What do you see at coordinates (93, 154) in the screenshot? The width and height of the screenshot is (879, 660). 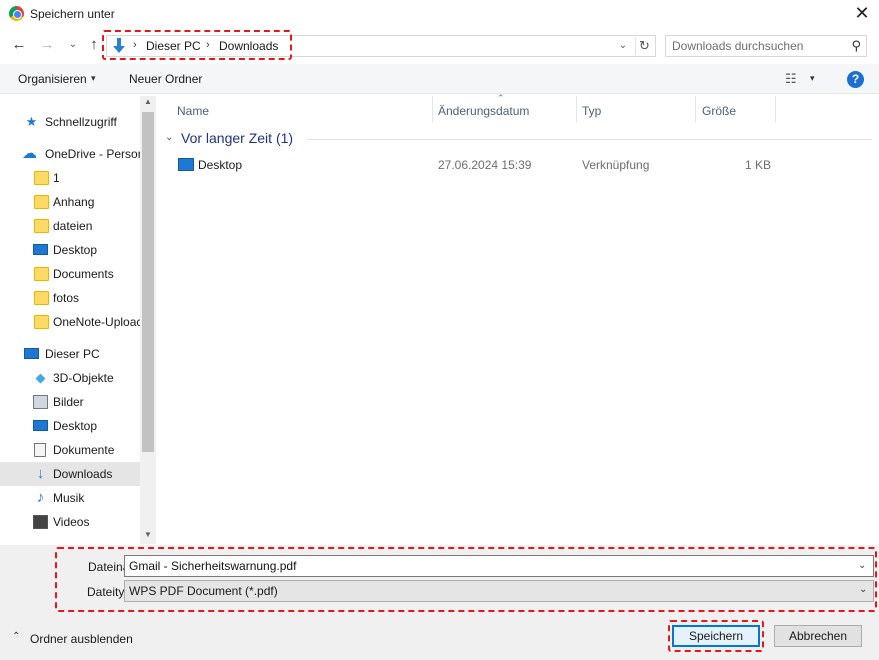 I see `sidebar-item-label: OneDrive - Persor` at bounding box center [93, 154].